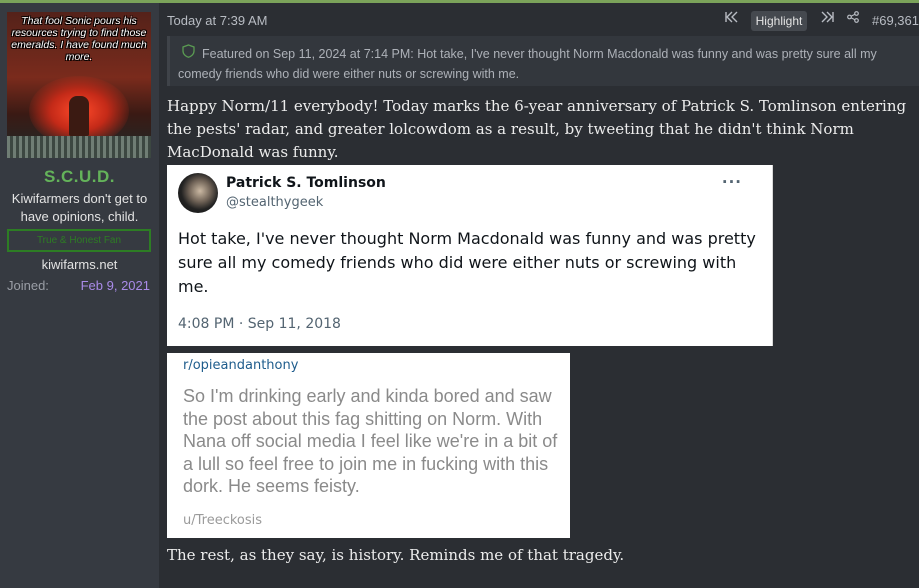  Describe the element at coordinates (189, 54) in the screenshot. I see `shield-icon` at that location.